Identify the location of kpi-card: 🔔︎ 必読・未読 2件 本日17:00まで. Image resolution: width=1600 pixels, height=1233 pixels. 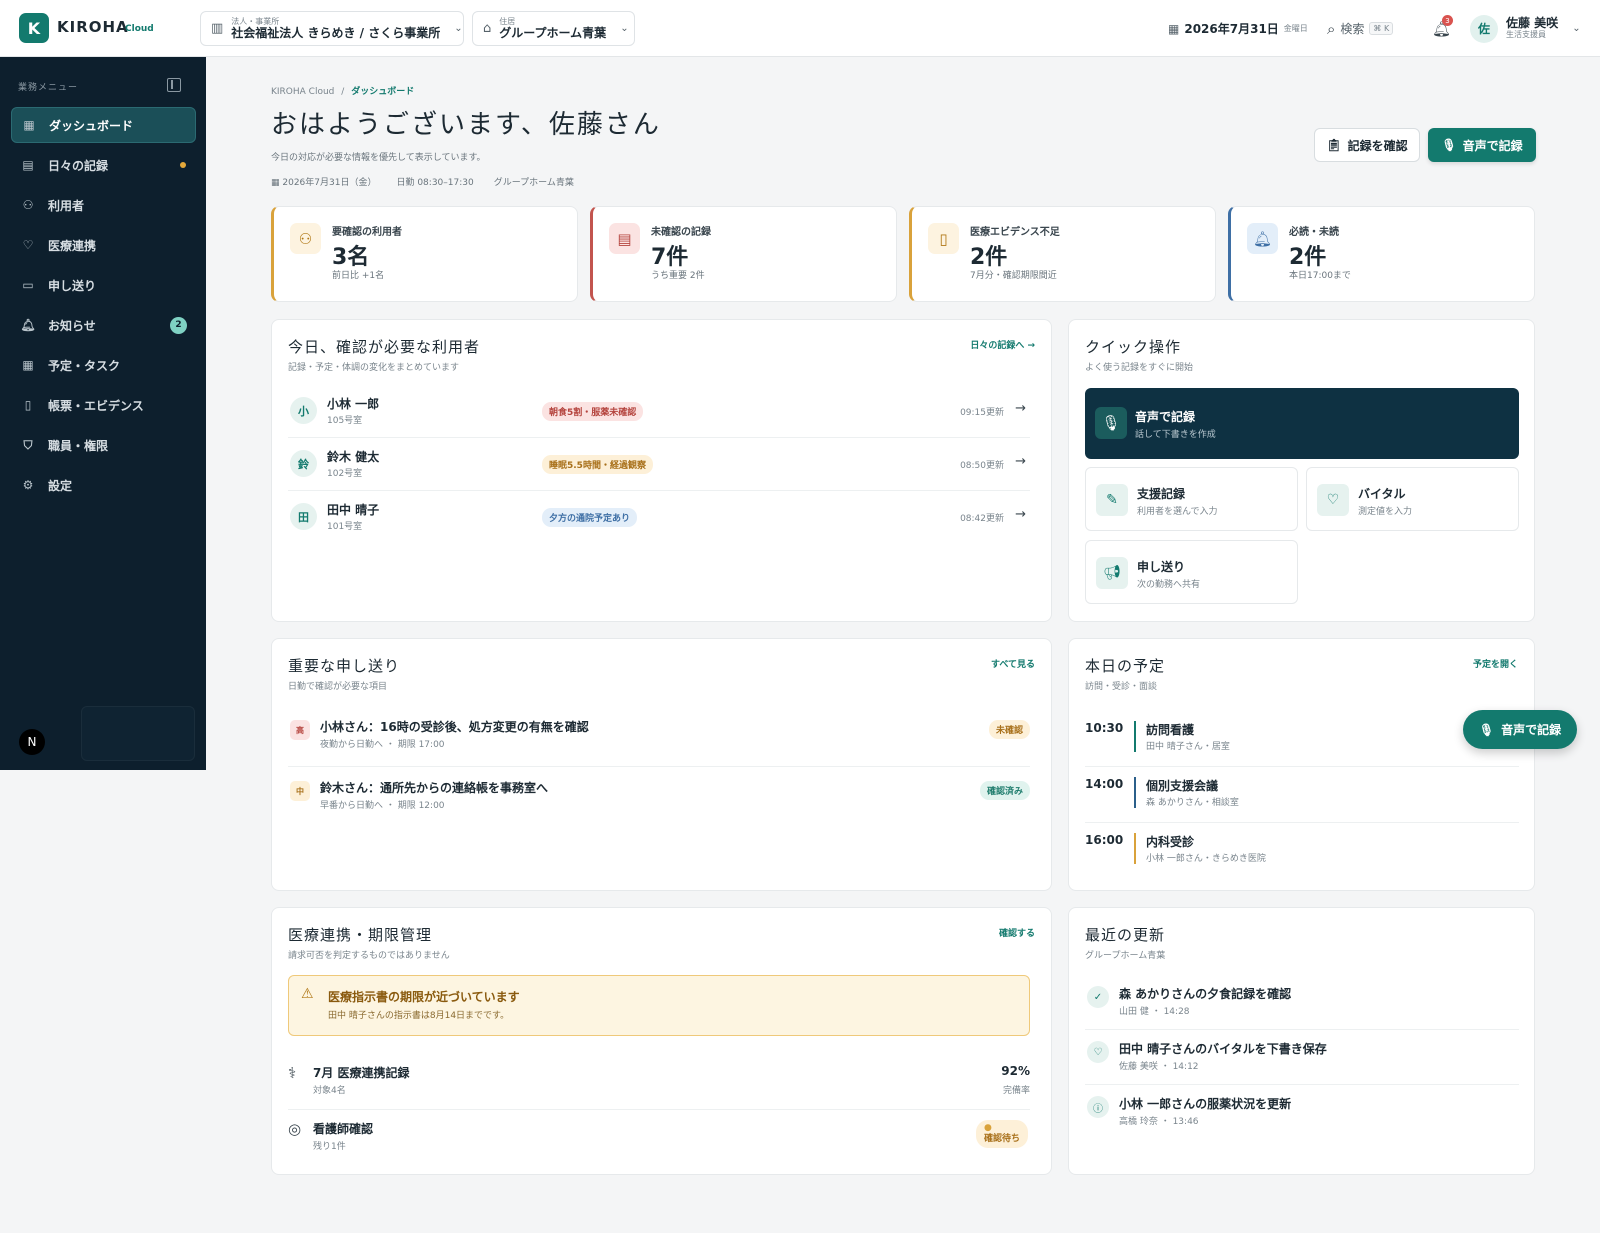
(1381, 254).